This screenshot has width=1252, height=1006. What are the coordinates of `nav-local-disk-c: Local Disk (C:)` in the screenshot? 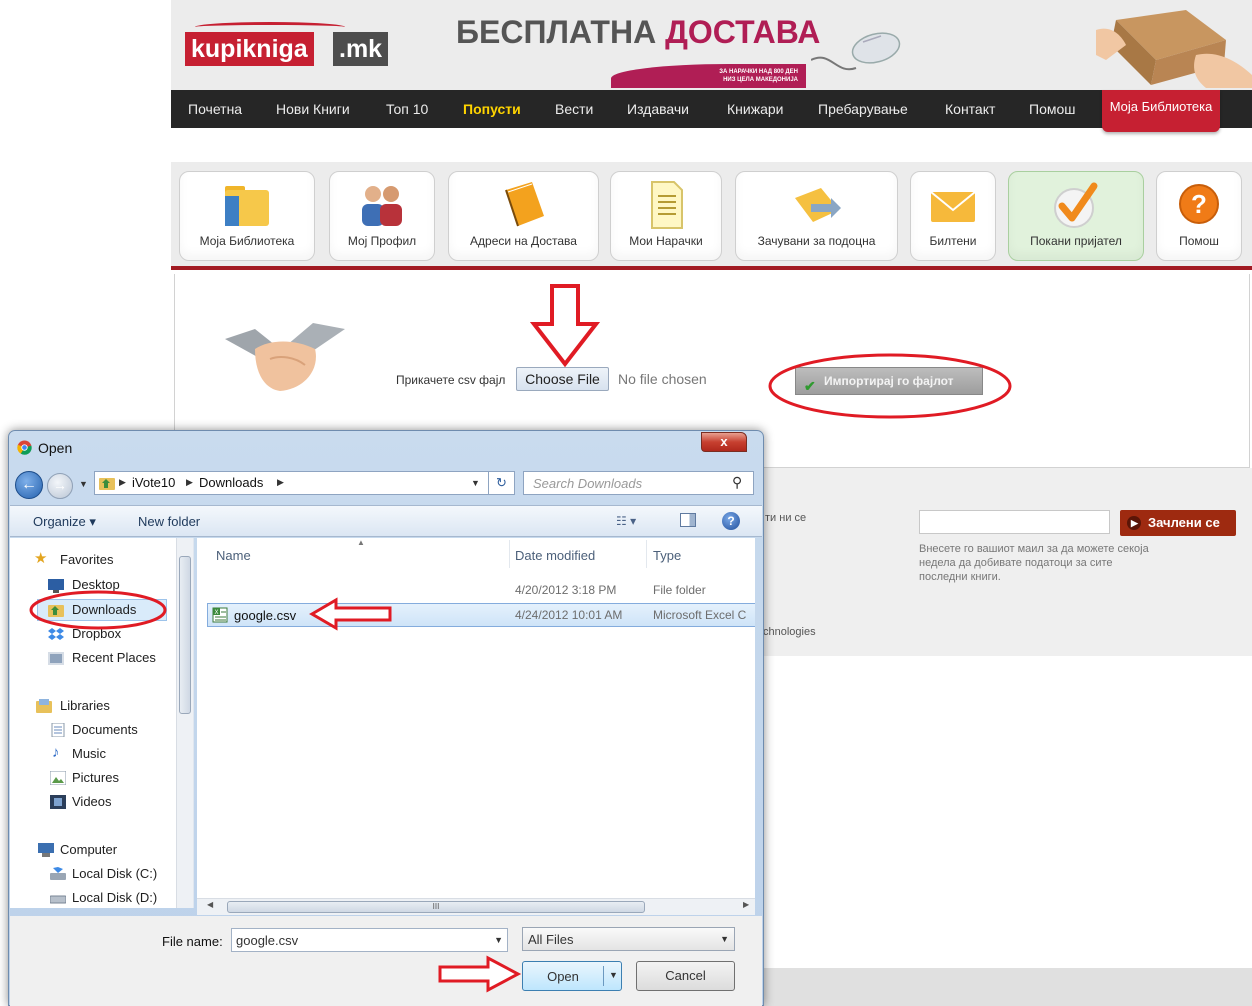 It's located at (114, 873).